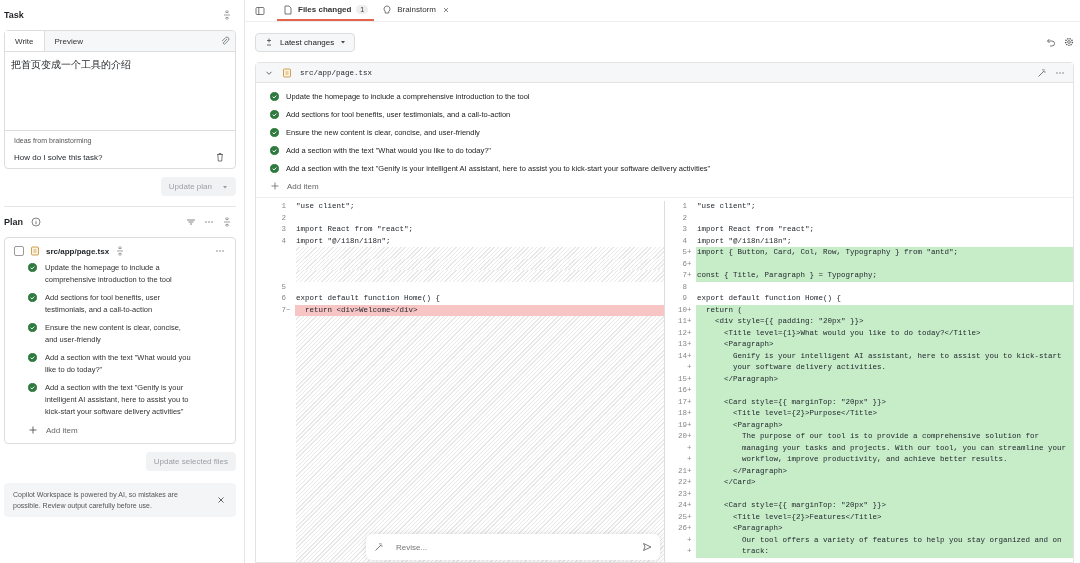 This screenshot has height=563, width=1080. I want to click on view-tab: Brainstorm, so click(416, 10).